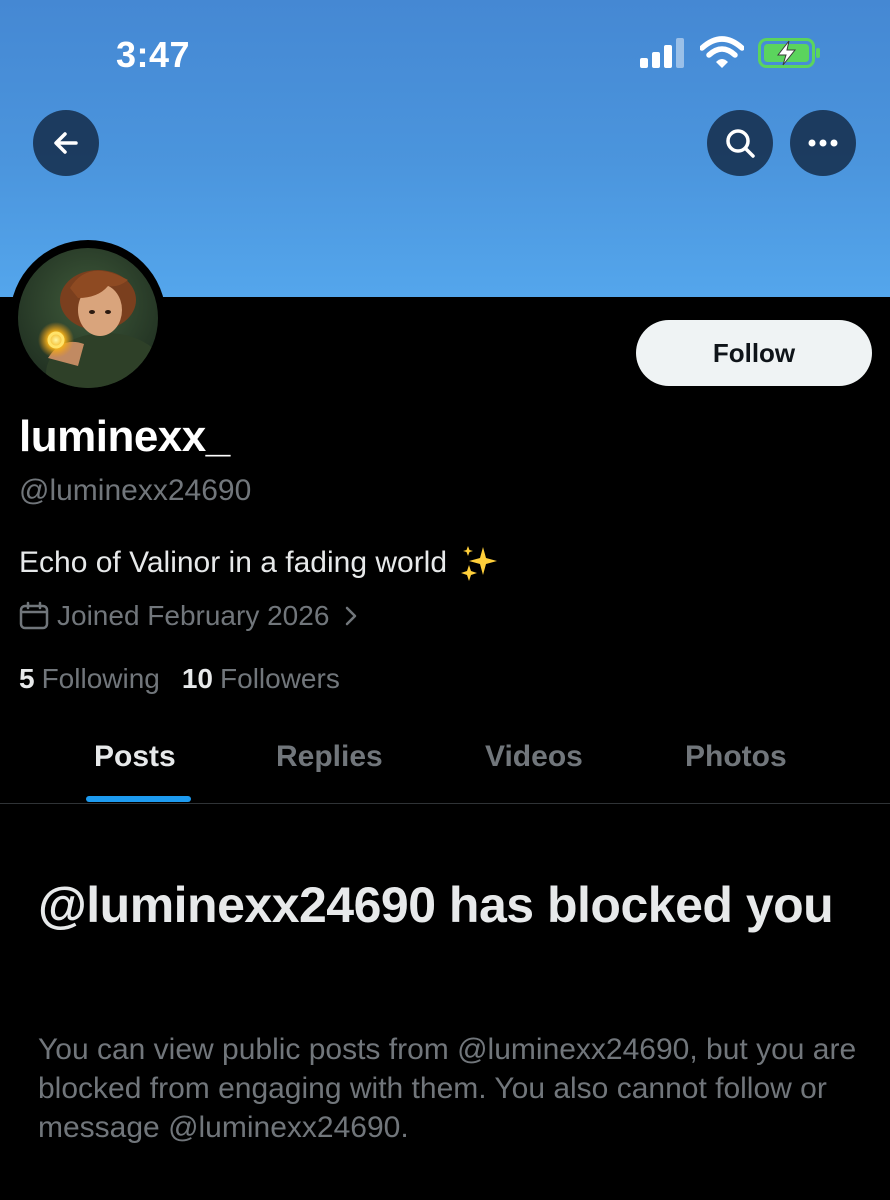  I want to click on cellular-signal-icon, so click(662, 53).